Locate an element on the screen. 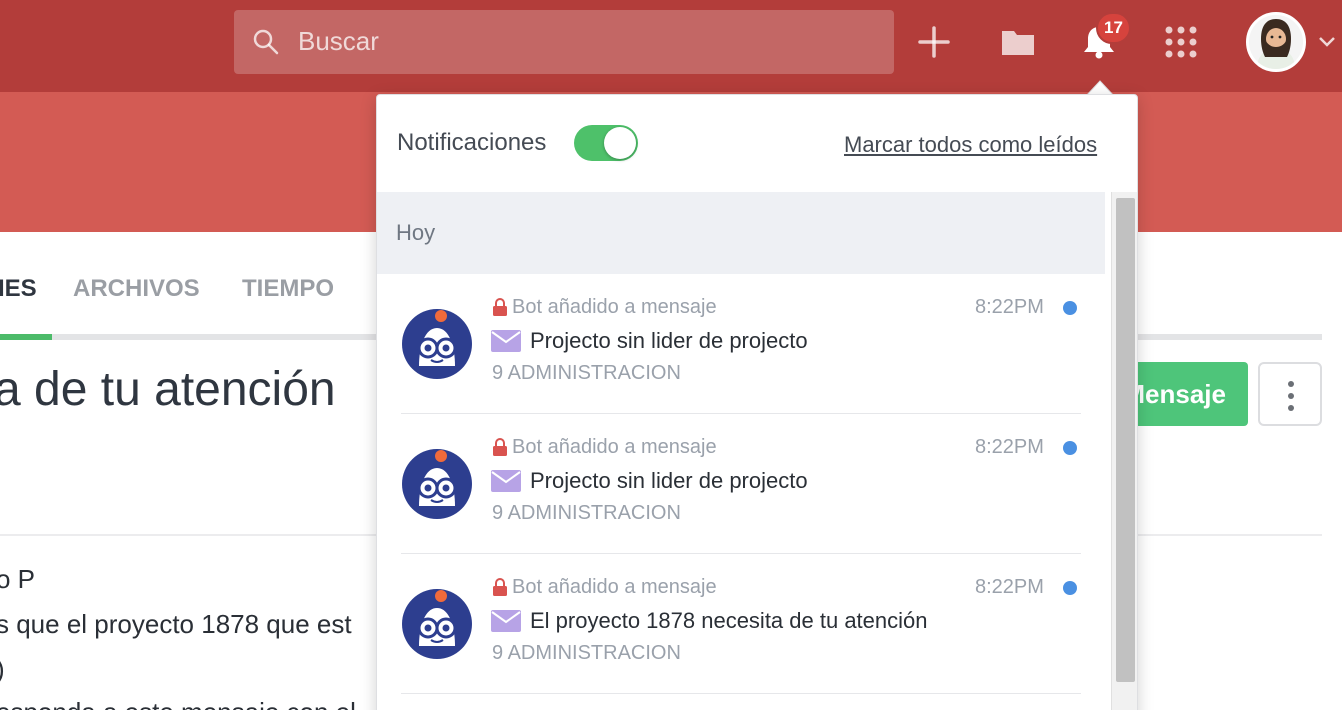 The image size is (1342, 710). mark-all-read-link: Marcar todos como leídos is located at coordinates (970, 145).